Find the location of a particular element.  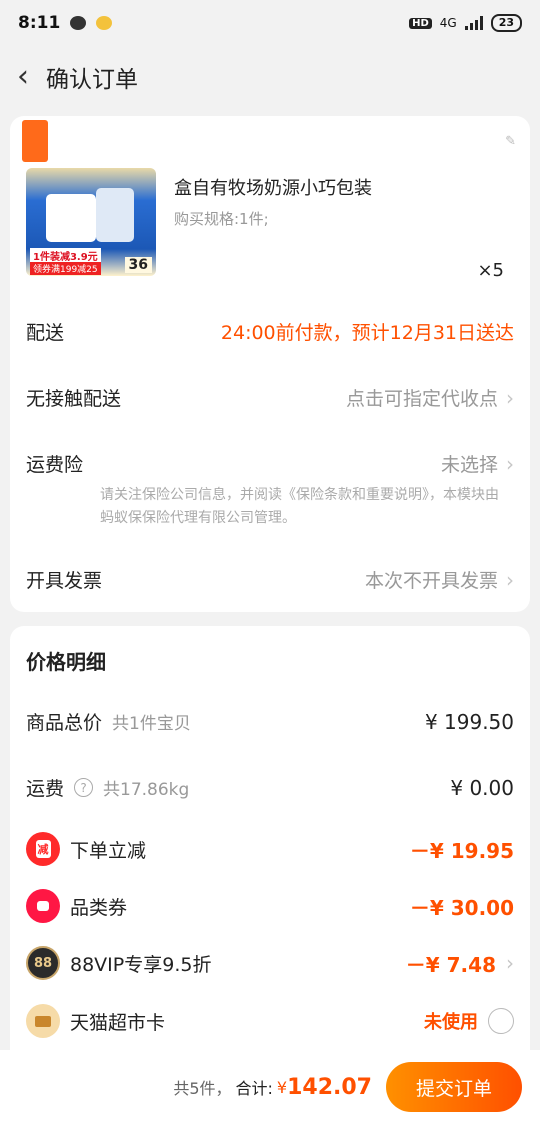

goods-total-amount: ¥ 199.50 is located at coordinates (469, 721).